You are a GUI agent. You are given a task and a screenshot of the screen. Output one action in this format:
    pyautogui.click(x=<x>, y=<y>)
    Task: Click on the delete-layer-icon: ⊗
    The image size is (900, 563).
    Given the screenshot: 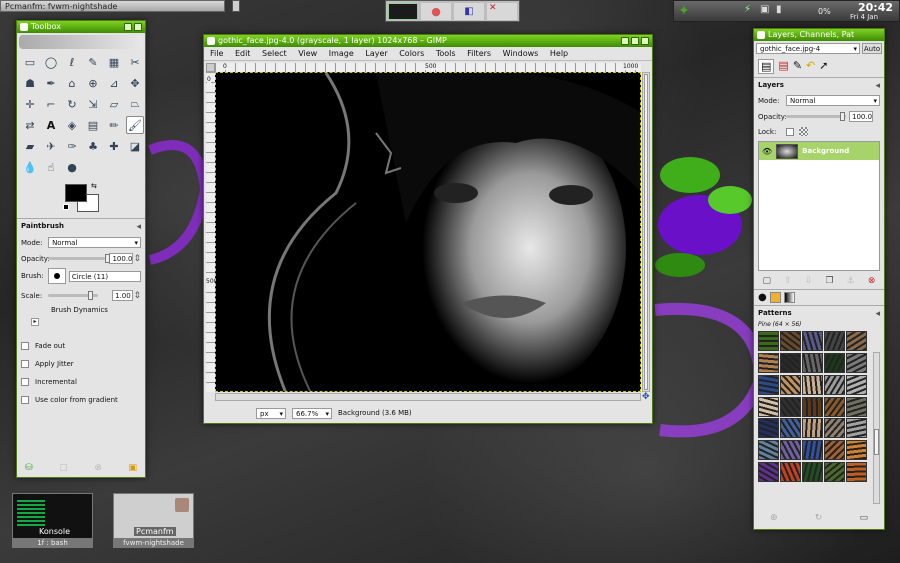 What is the action you would take?
    pyautogui.click(x=872, y=281)
    